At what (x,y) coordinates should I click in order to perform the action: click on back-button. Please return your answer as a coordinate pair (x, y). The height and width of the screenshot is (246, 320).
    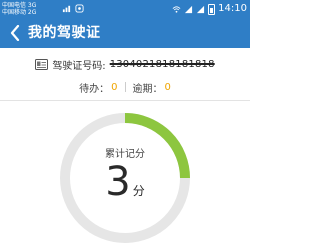
    Looking at the image, I should click on (15, 33).